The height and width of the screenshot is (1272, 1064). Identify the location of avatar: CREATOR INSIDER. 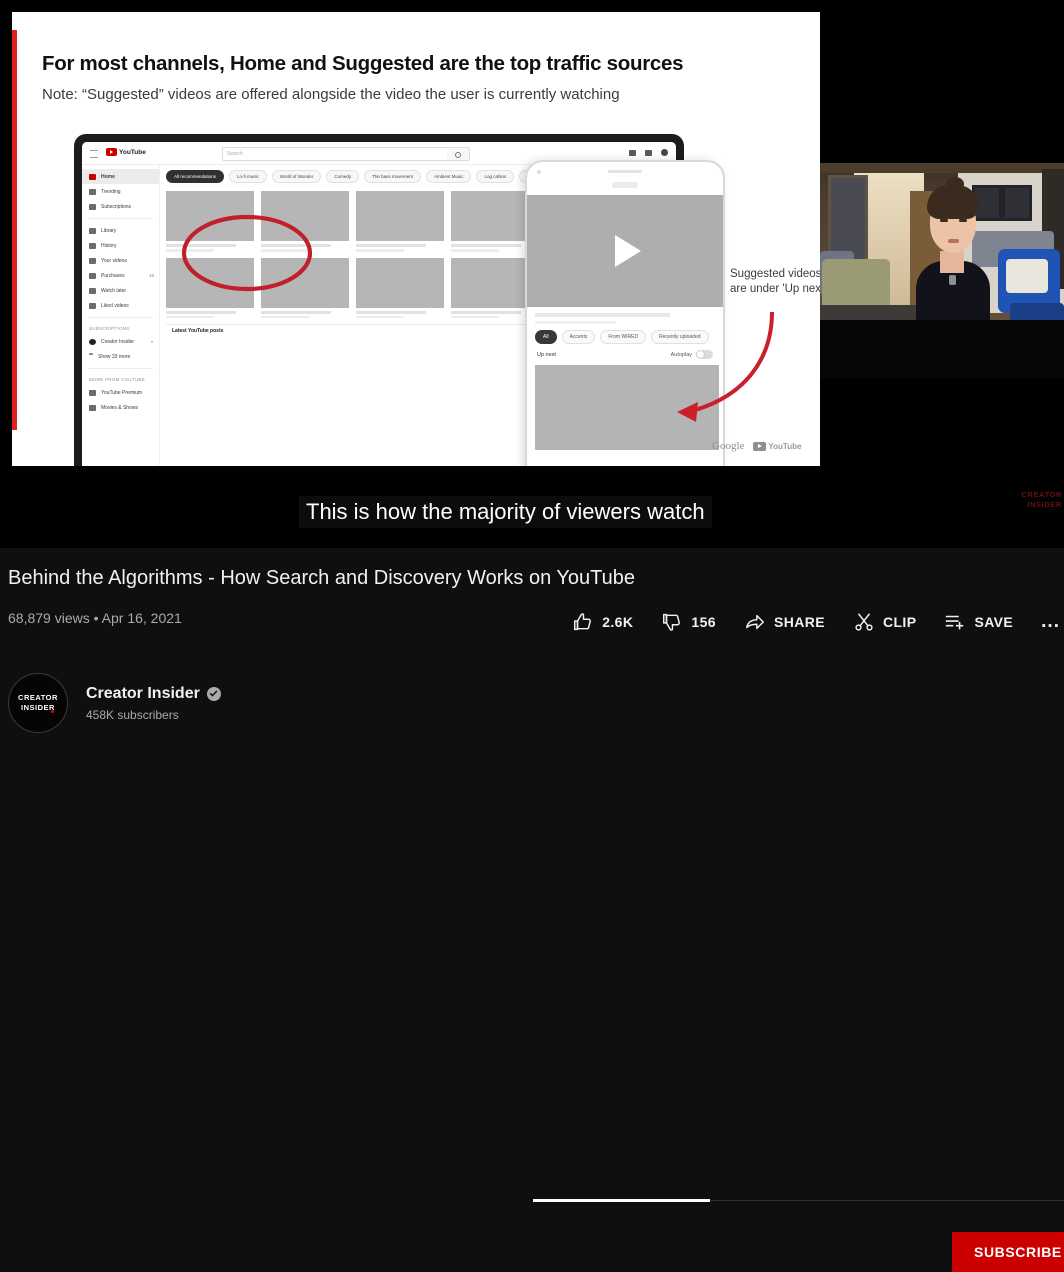
(38, 703).